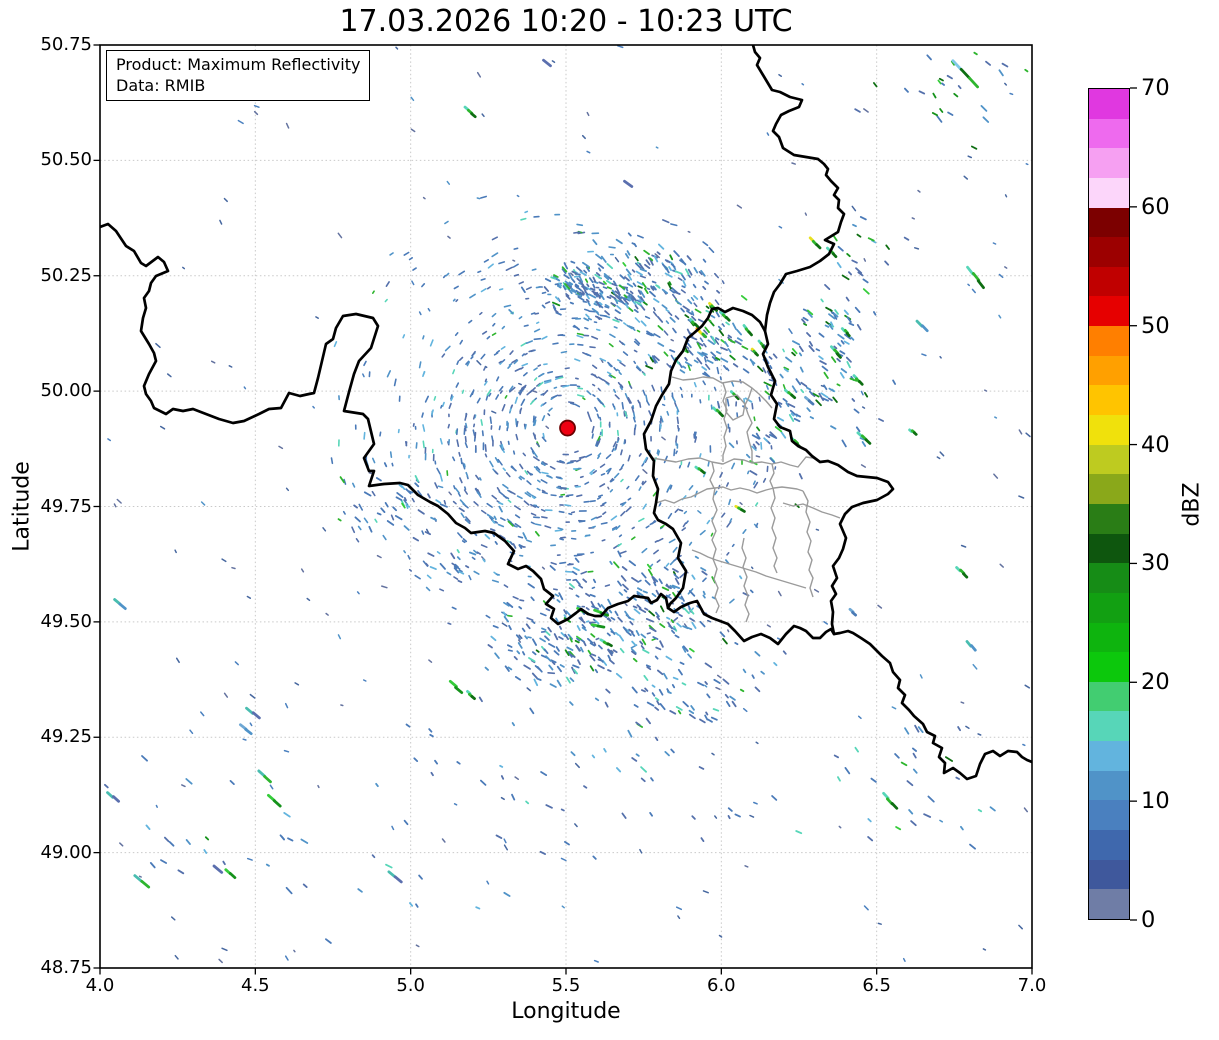 The height and width of the screenshot is (1040, 1219). What do you see at coordinates (798, 189) in the screenshot?
I see `border-belgium-germany` at bounding box center [798, 189].